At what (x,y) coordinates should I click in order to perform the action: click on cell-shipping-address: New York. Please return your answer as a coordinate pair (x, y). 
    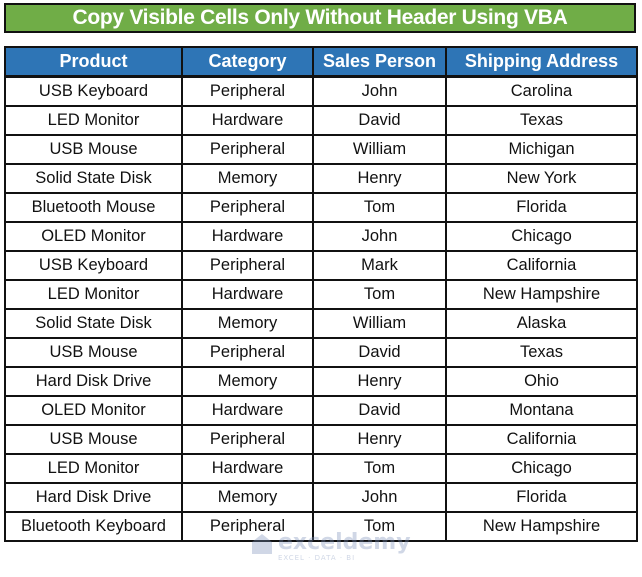
    Looking at the image, I should click on (541, 178).